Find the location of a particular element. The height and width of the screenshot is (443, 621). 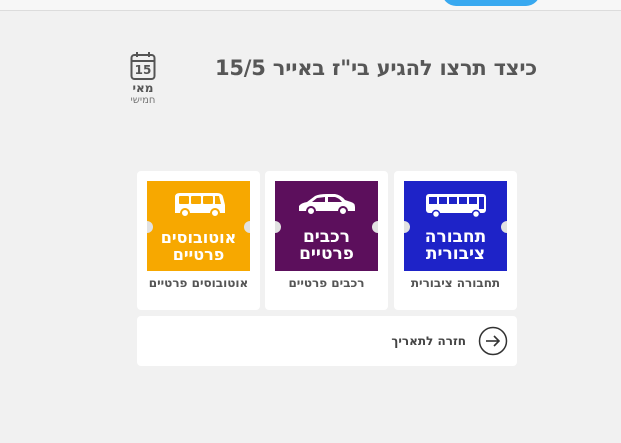

option-card-private-cars: רכבים פרטיים רכבים פרטיים is located at coordinates (326, 240).